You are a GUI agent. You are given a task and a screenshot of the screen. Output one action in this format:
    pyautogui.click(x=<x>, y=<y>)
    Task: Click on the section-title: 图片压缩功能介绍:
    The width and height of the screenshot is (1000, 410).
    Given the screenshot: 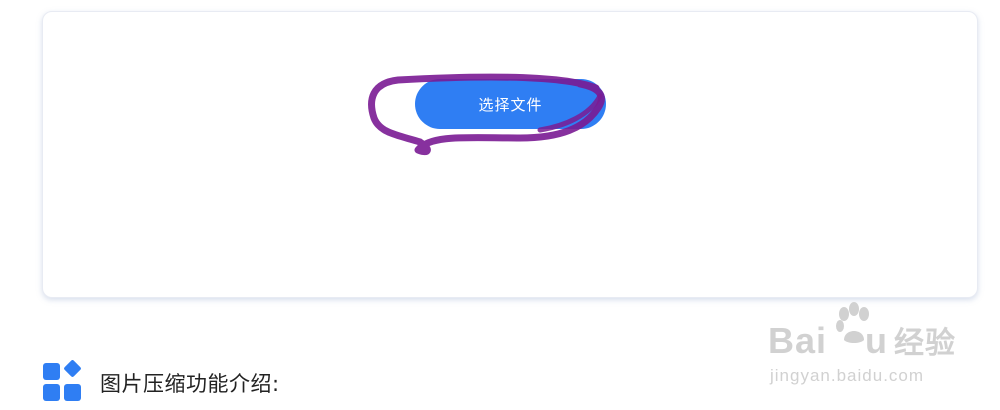 What is the action you would take?
    pyautogui.click(x=190, y=384)
    